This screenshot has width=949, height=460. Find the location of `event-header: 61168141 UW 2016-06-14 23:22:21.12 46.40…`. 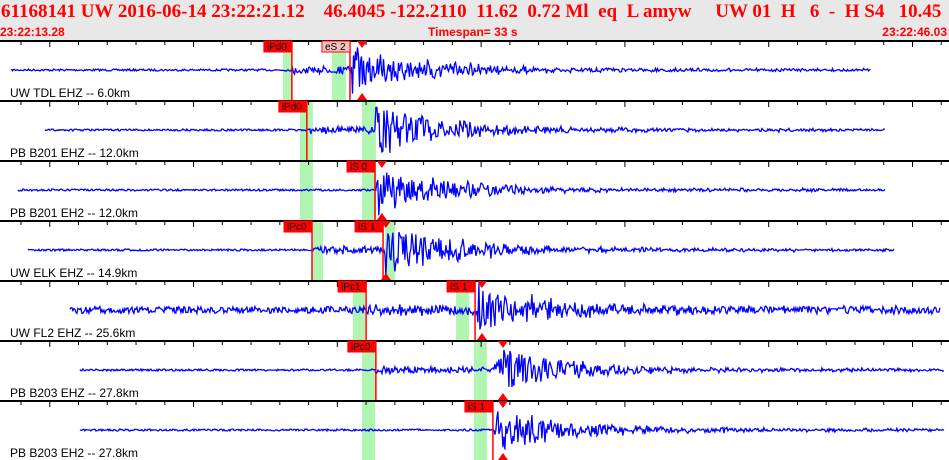

event-header: 61168141 UW 2016-06-14 23:22:21.12 46.40… is located at coordinates (474, 20).